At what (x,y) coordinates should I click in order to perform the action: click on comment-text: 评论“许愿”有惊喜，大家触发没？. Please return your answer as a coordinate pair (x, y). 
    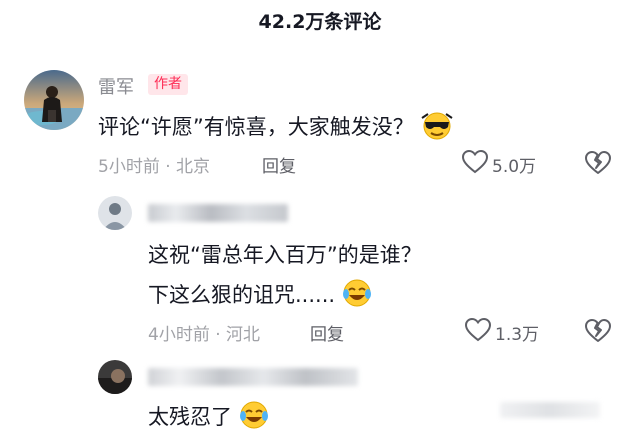
    Looking at the image, I should click on (276, 127).